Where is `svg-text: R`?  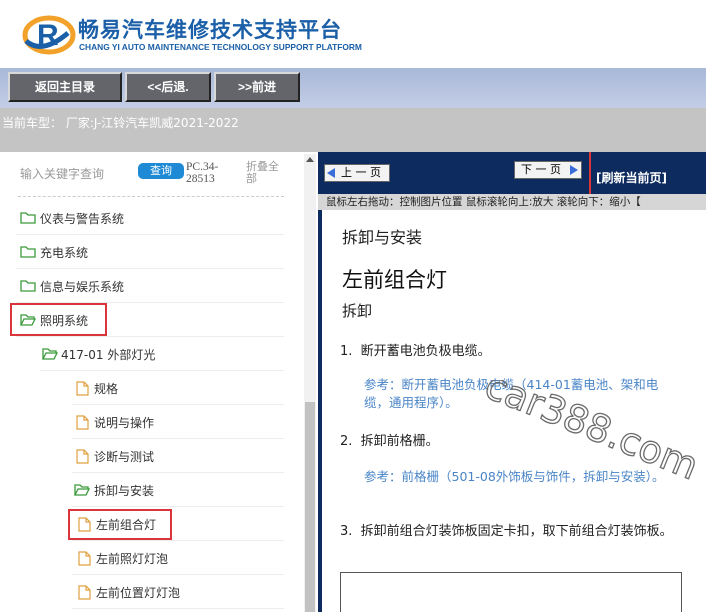 svg-text: R is located at coordinates (48, 35).